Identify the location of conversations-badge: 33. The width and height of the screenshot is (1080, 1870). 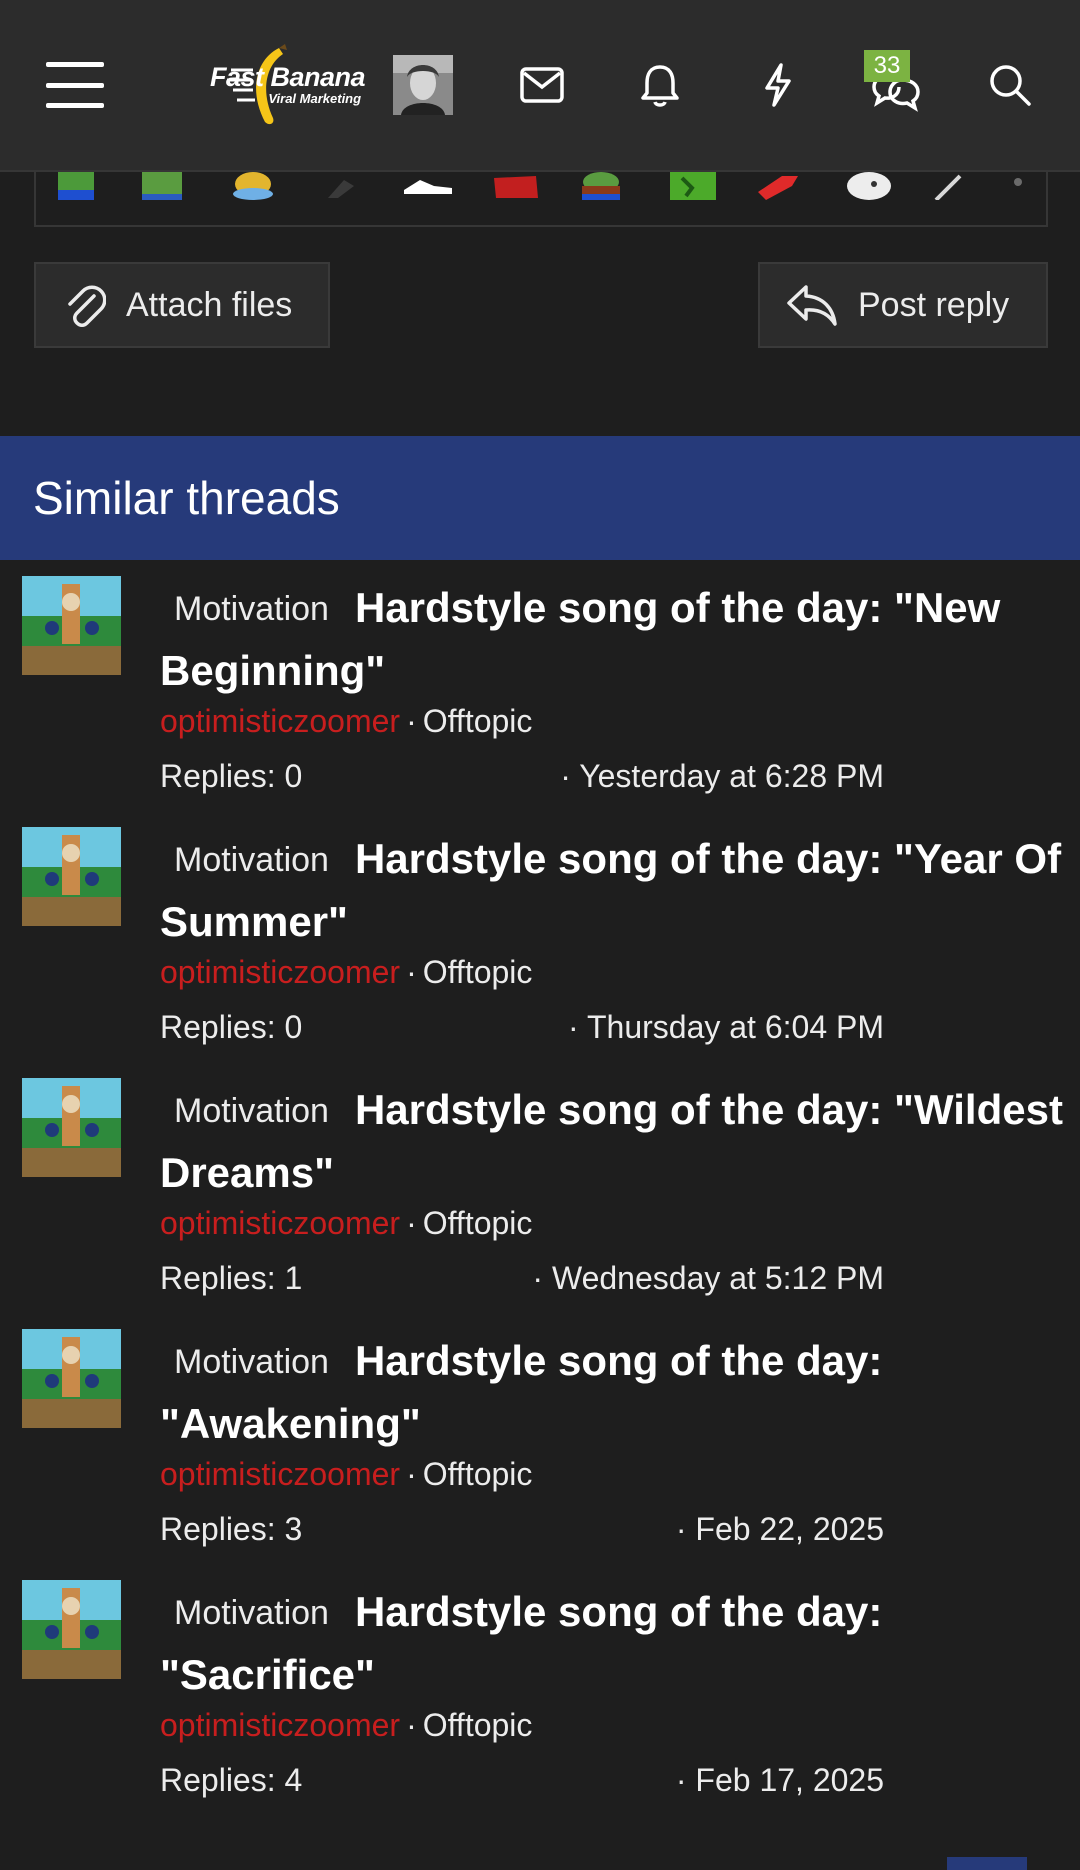
(887, 66).